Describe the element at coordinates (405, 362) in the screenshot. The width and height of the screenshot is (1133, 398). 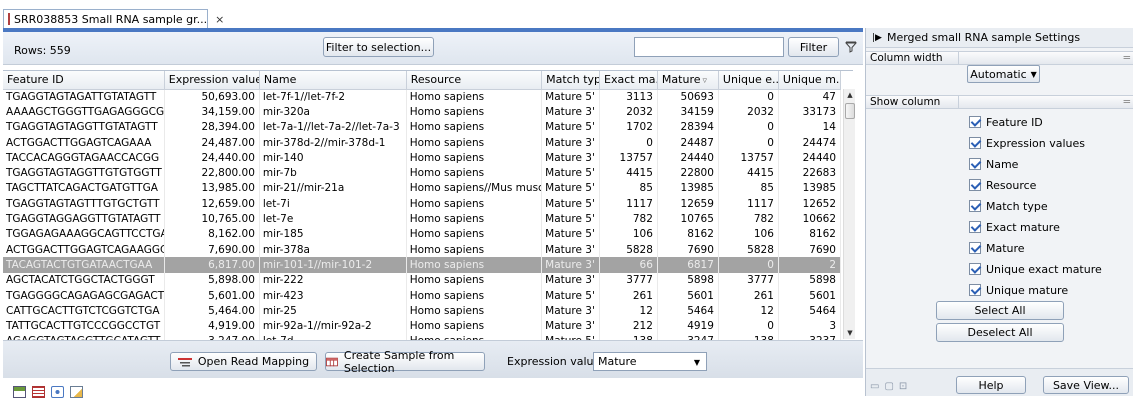
I see `create-sample-button: Create Sample from Selection` at that location.